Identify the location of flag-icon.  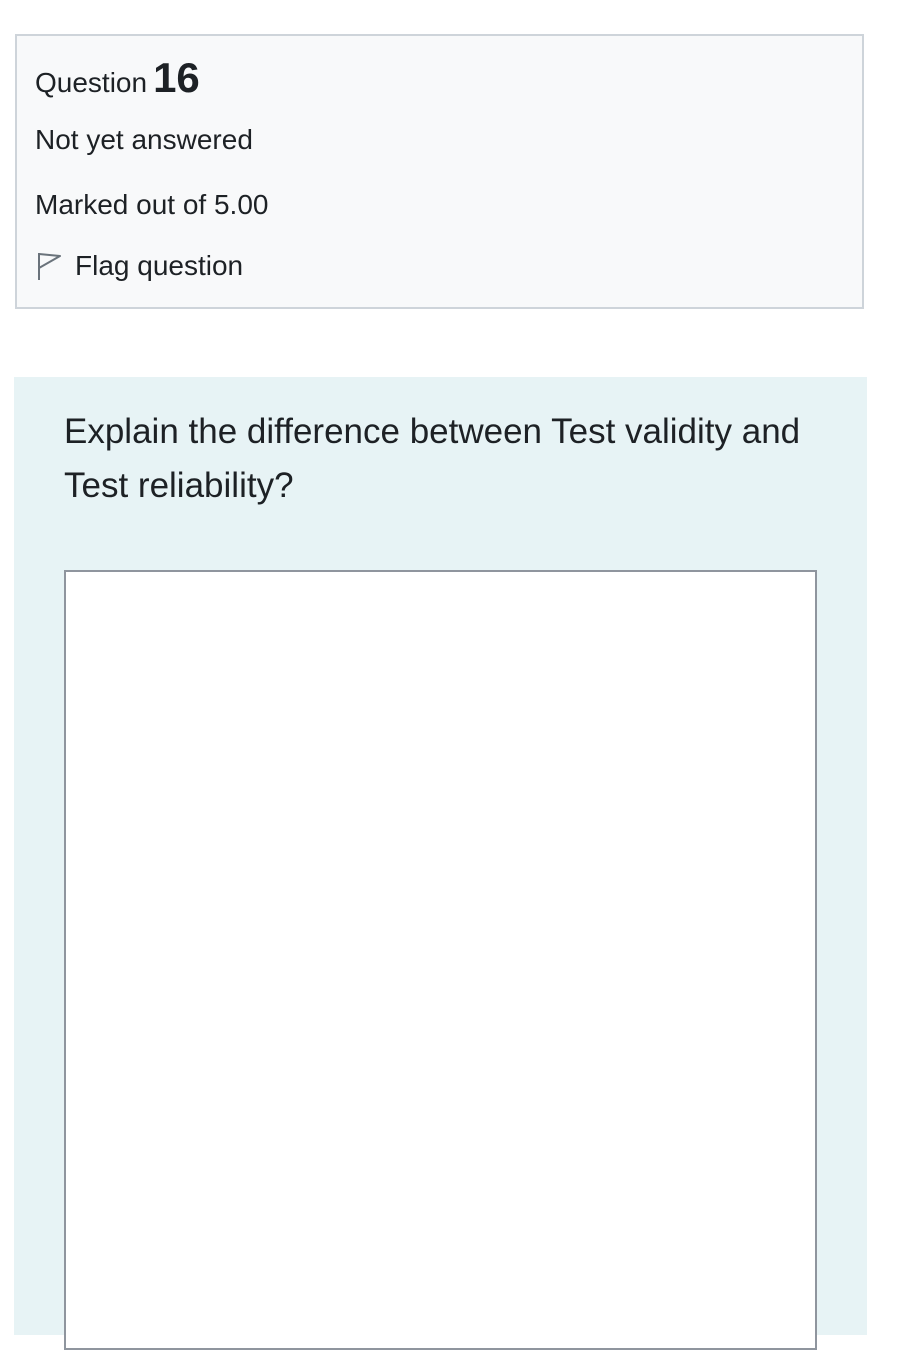
(49, 266).